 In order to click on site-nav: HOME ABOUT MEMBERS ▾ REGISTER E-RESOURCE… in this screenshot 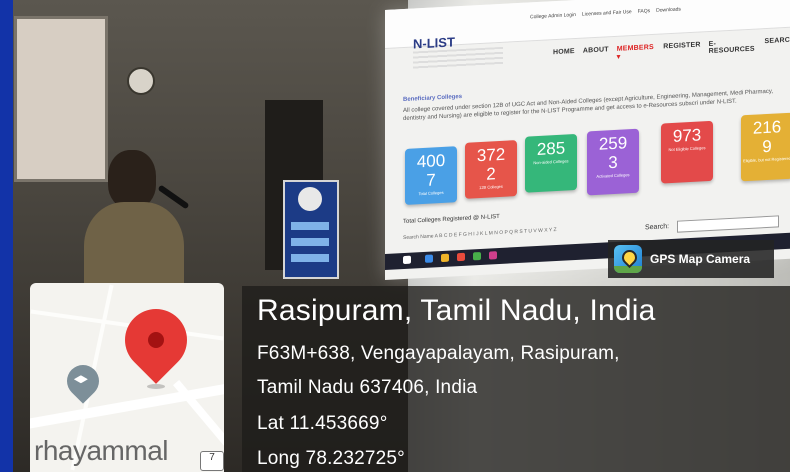, I will do `click(671, 50)`.